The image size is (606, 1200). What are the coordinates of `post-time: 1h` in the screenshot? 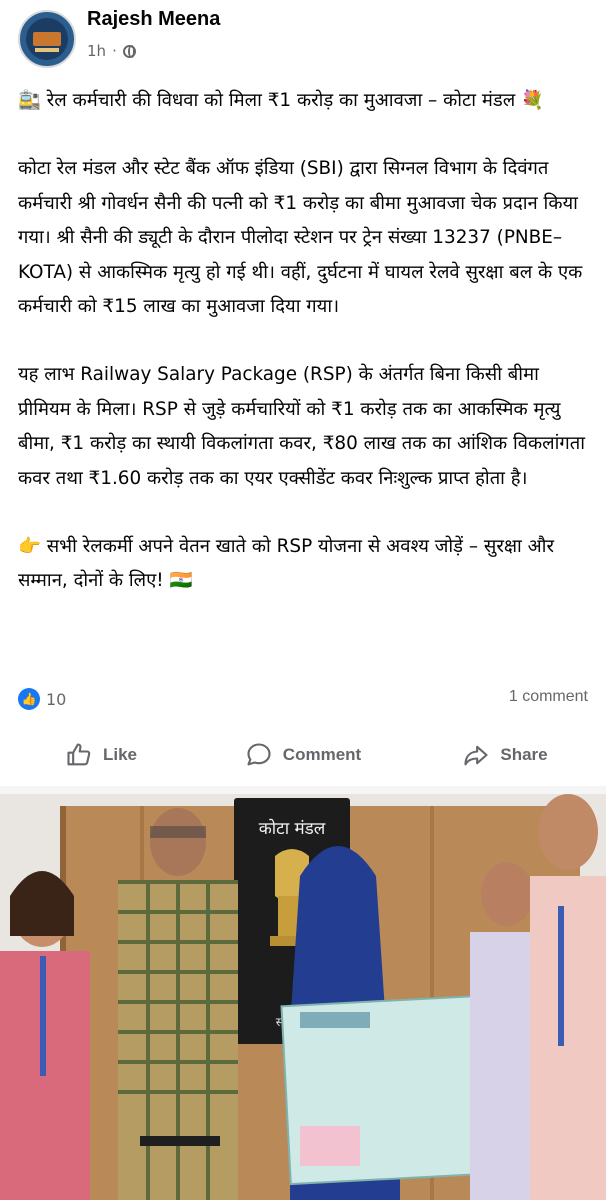 It's located at (96, 51).